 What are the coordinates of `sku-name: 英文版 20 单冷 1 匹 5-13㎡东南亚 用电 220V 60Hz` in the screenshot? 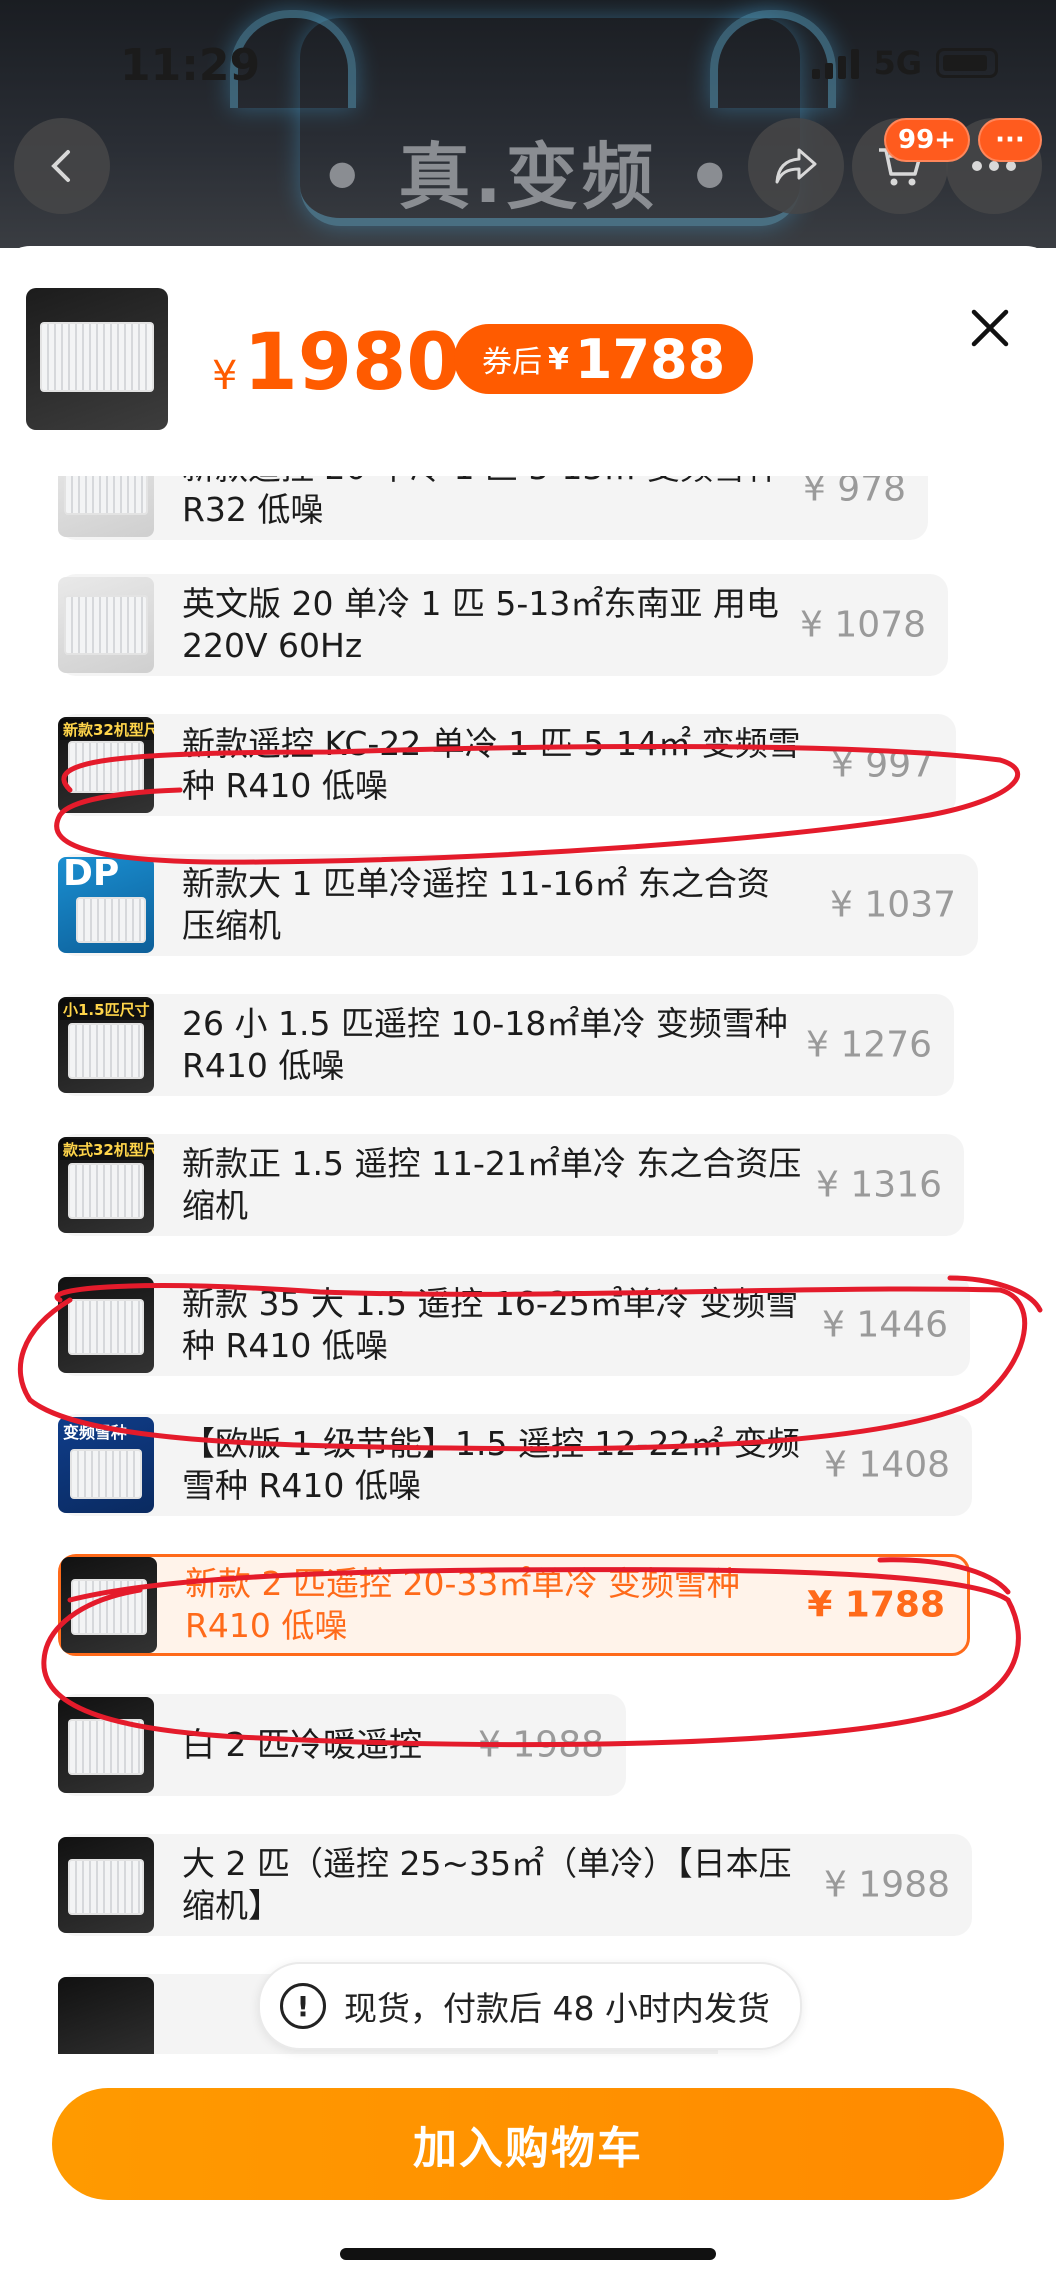 It's located at (480, 624).